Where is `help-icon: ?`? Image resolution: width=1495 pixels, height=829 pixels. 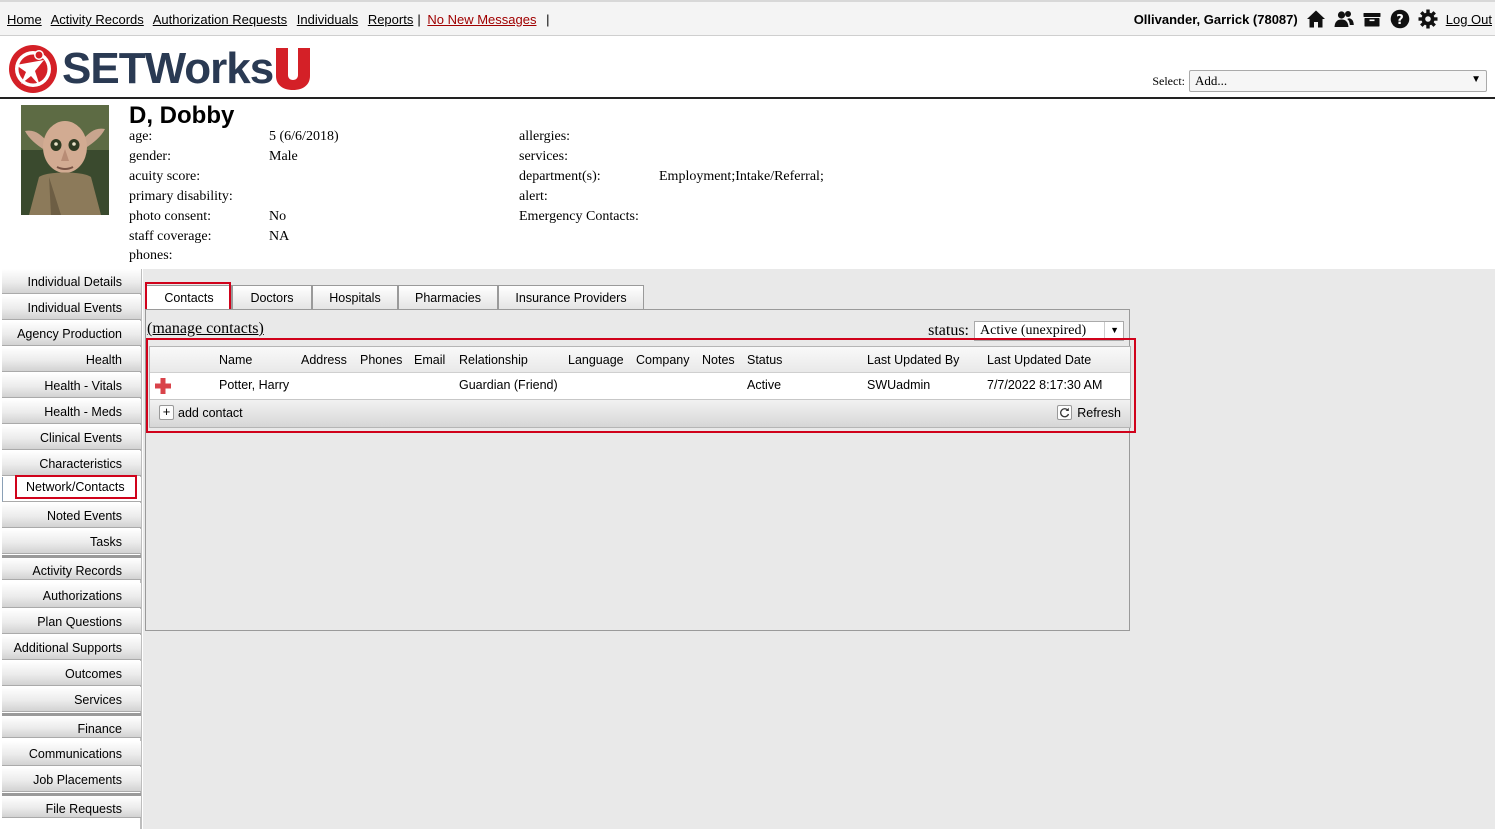
help-icon: ? is located at coordinates (1400, 19).